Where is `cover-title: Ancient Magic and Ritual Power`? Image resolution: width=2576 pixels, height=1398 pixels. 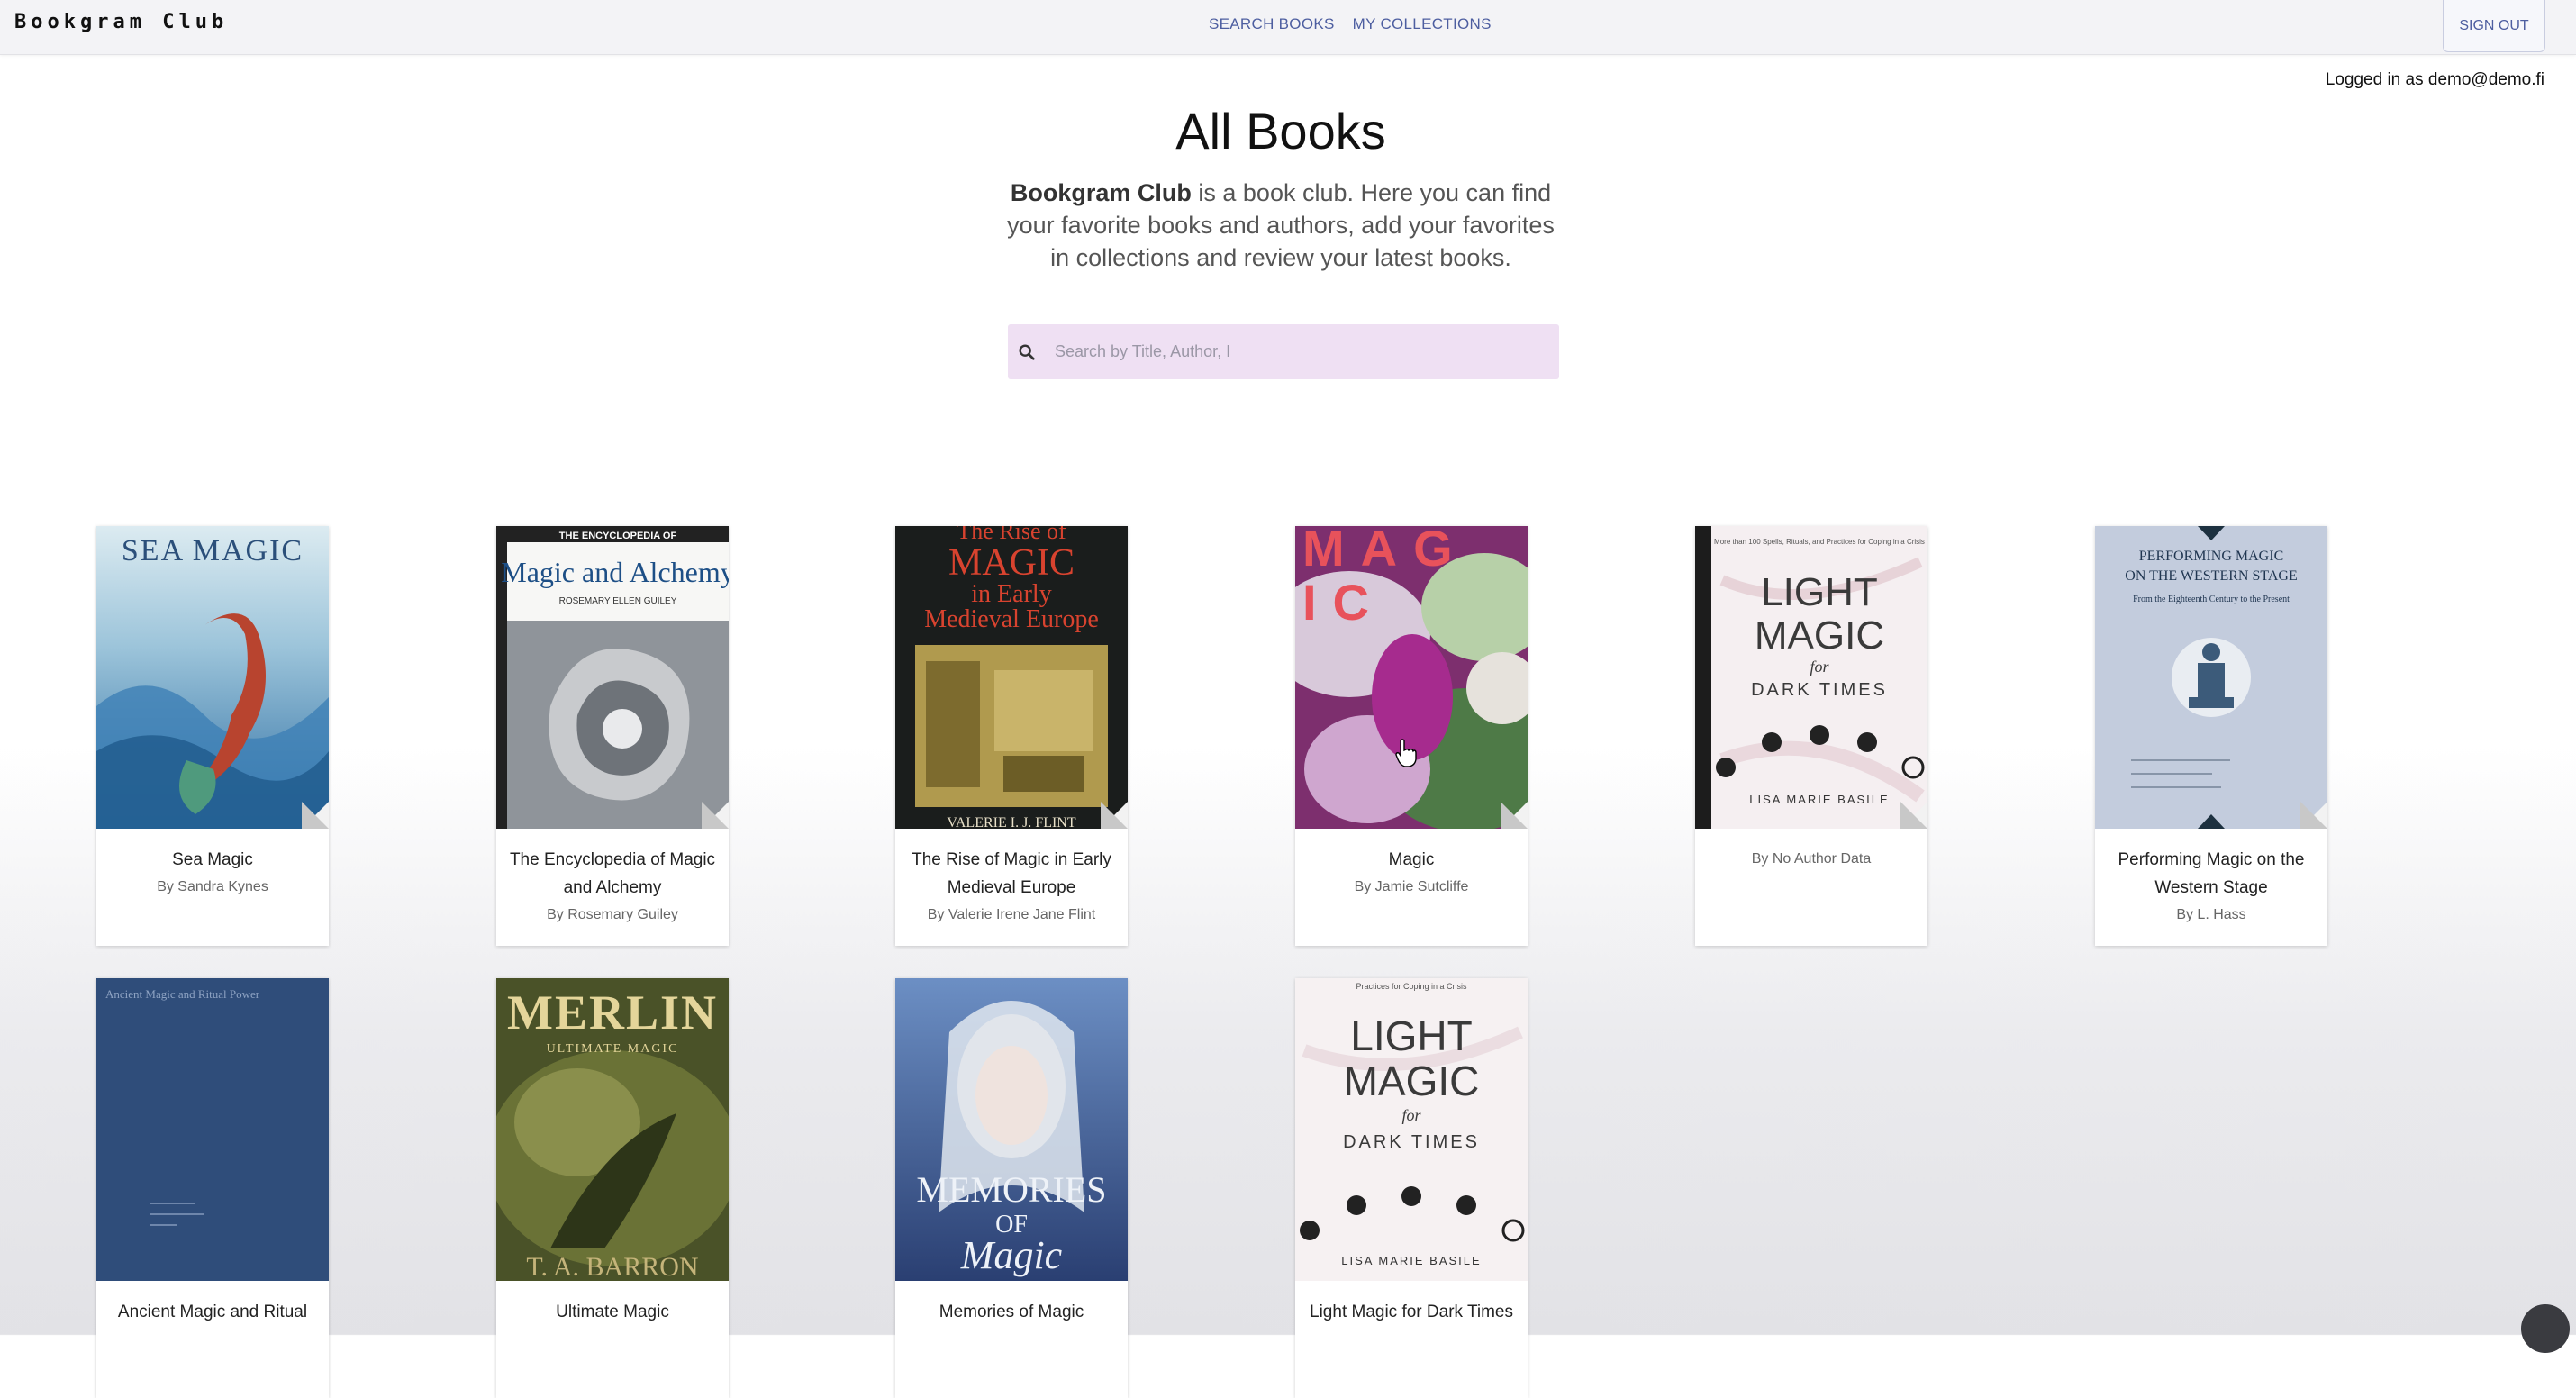 cover-title: Ancient Magic and Ritual Power is located at coordinates (182, 994).